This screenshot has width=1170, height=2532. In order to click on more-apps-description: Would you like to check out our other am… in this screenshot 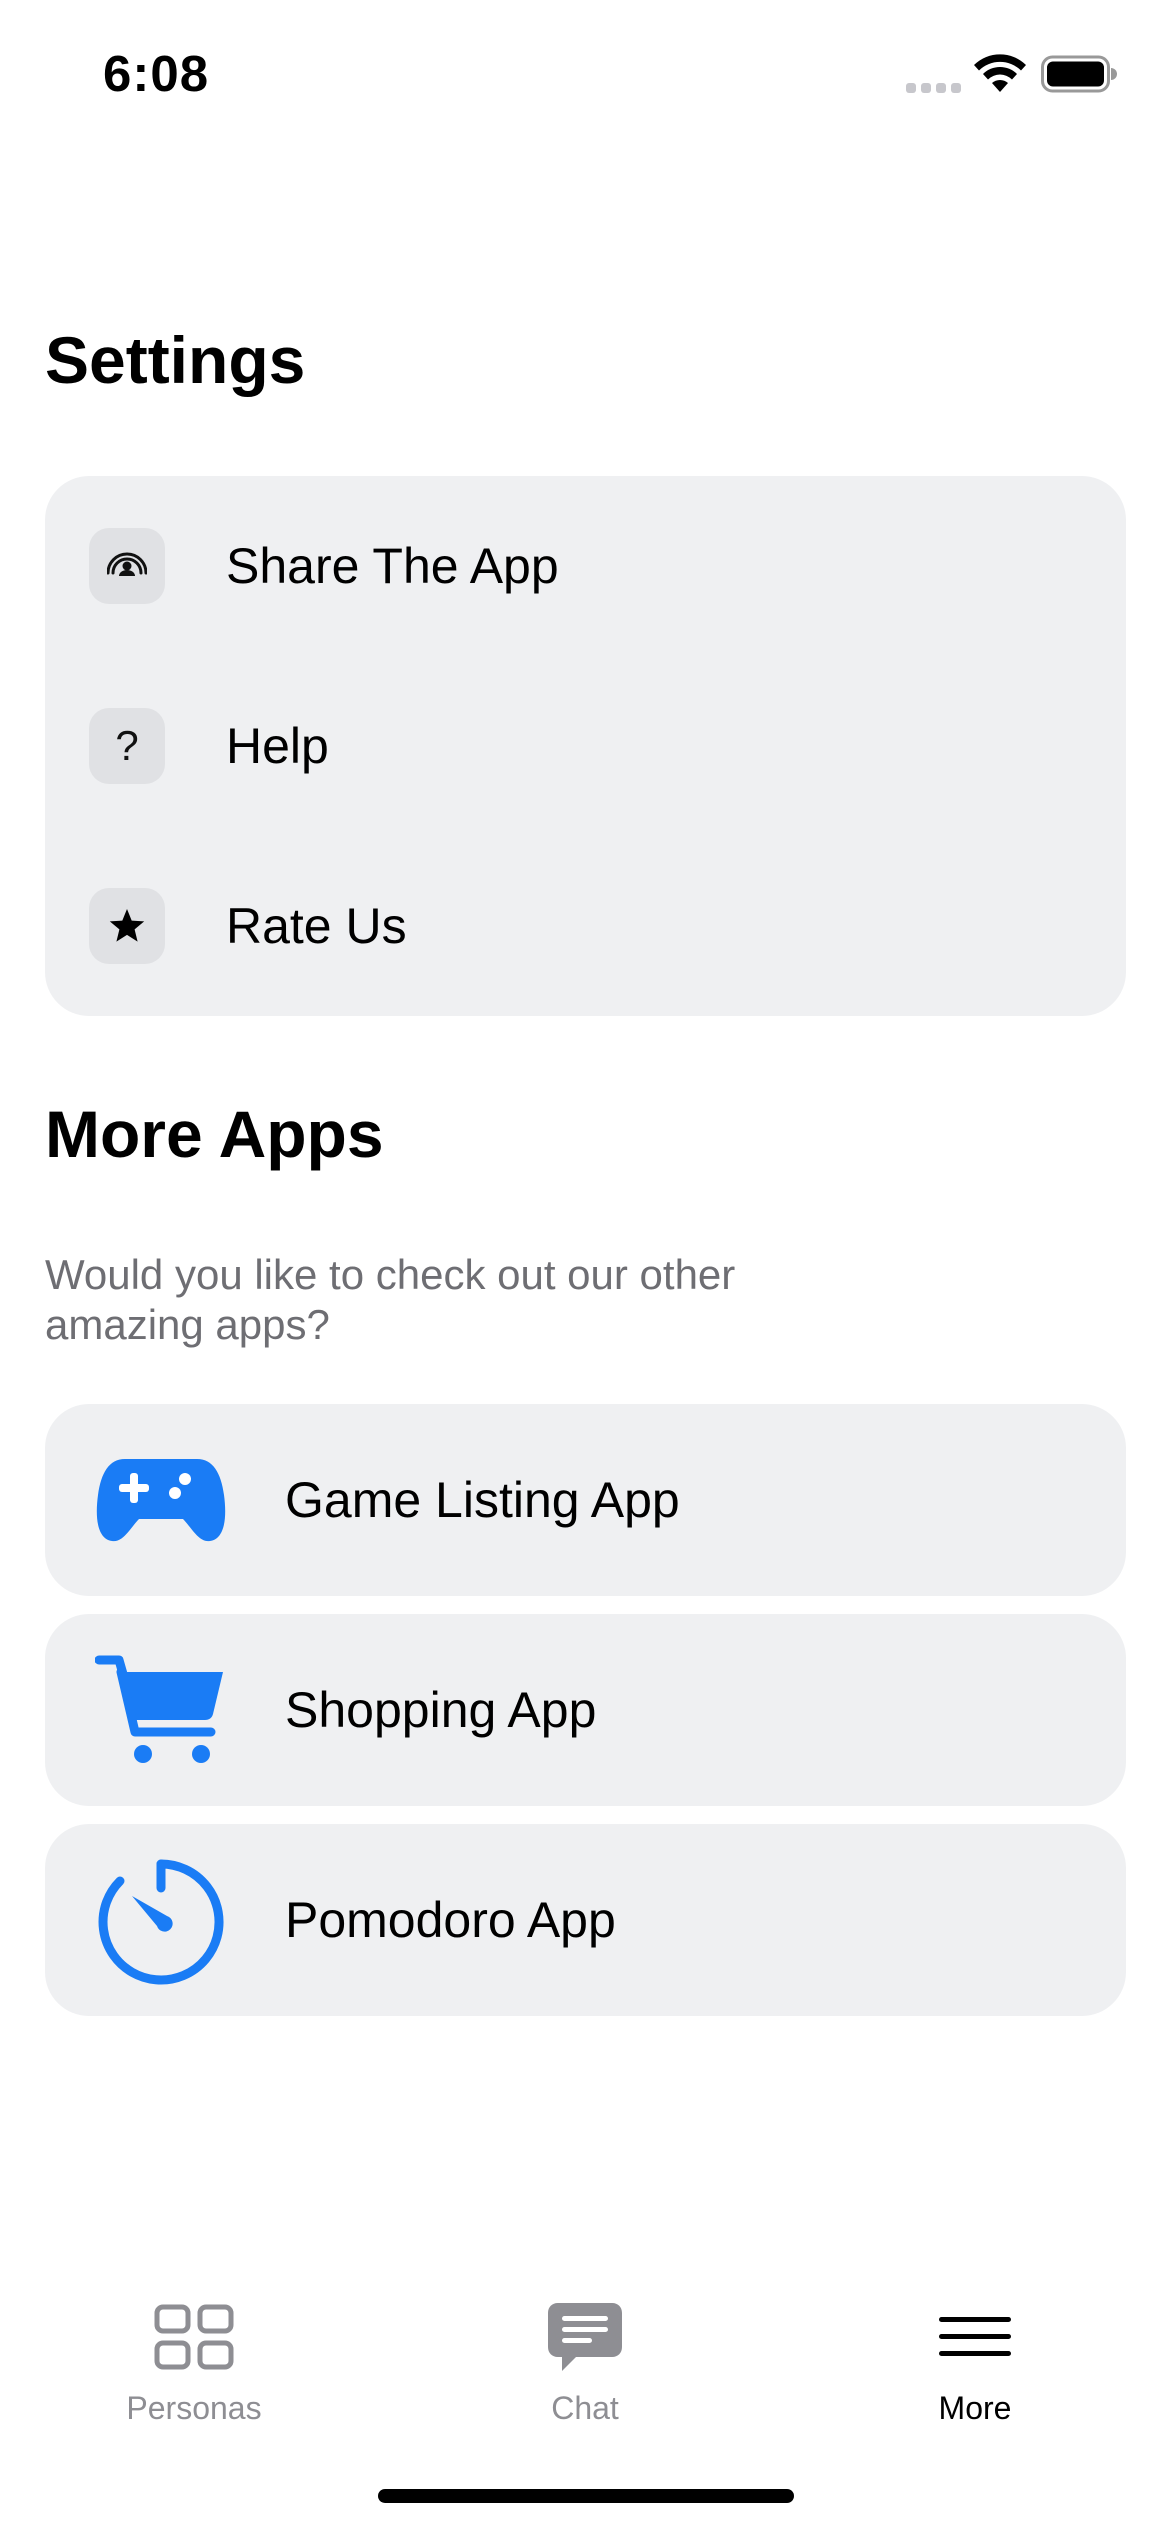, I will do `click(390, 1299)`.